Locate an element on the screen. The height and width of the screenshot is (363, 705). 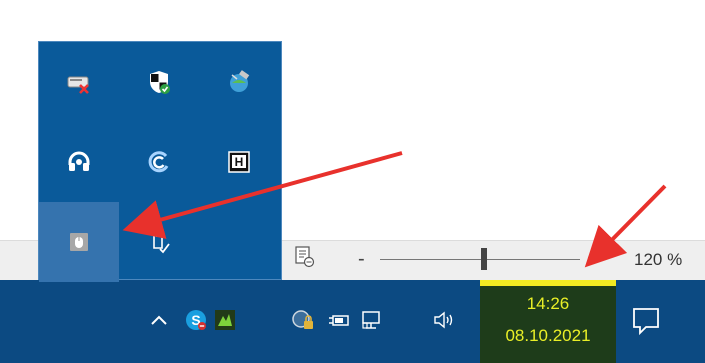
zoom-out-button: - is located at coordinates (361, 259).